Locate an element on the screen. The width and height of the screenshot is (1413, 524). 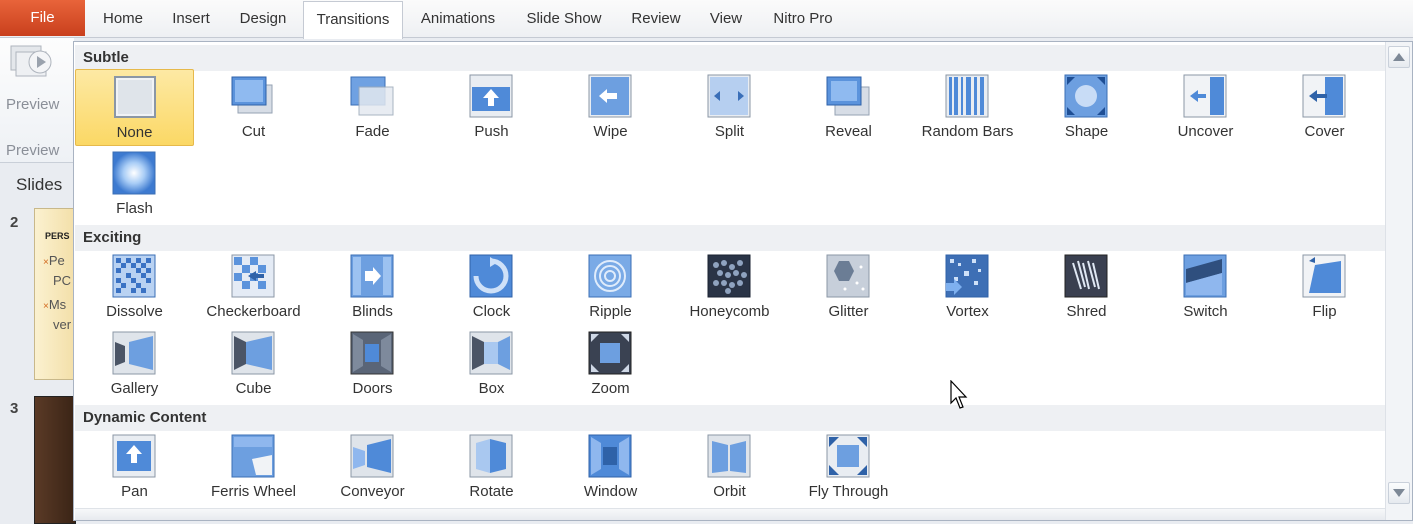
switch-icon is located at coordinates (1205, 276).